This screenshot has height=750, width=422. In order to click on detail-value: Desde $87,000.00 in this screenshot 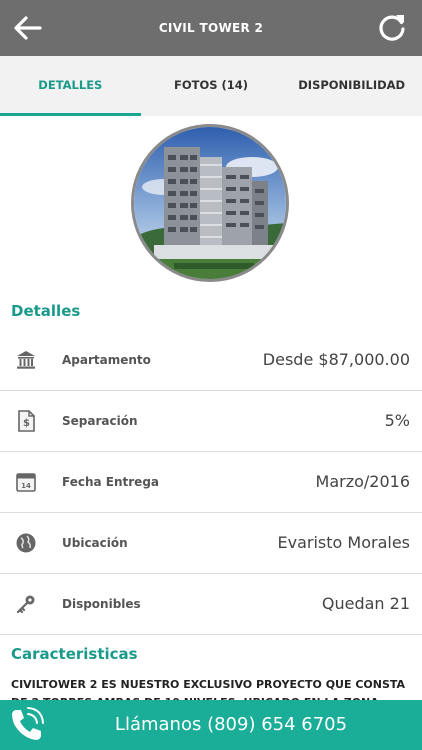, I will do `click(336, 359)`.